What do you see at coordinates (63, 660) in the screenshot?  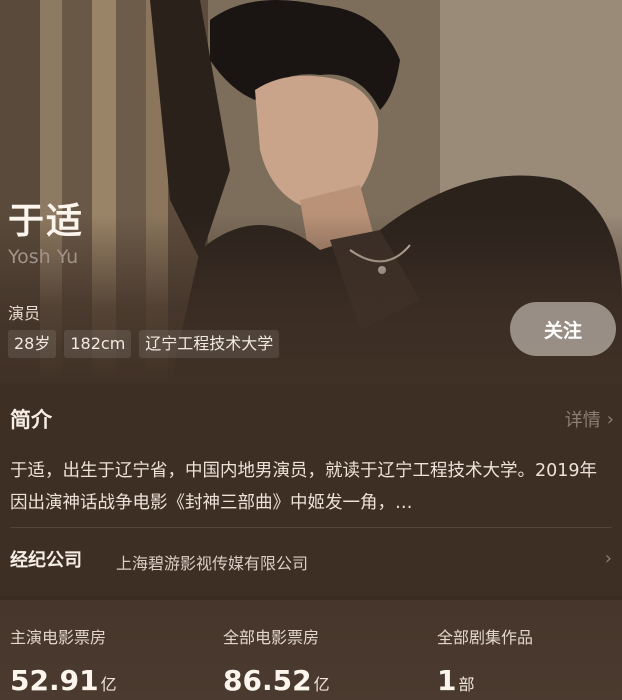 I see `stat-lead-box-office: 主演电影票房 52.91 亿` at bounding box center [63, 660].